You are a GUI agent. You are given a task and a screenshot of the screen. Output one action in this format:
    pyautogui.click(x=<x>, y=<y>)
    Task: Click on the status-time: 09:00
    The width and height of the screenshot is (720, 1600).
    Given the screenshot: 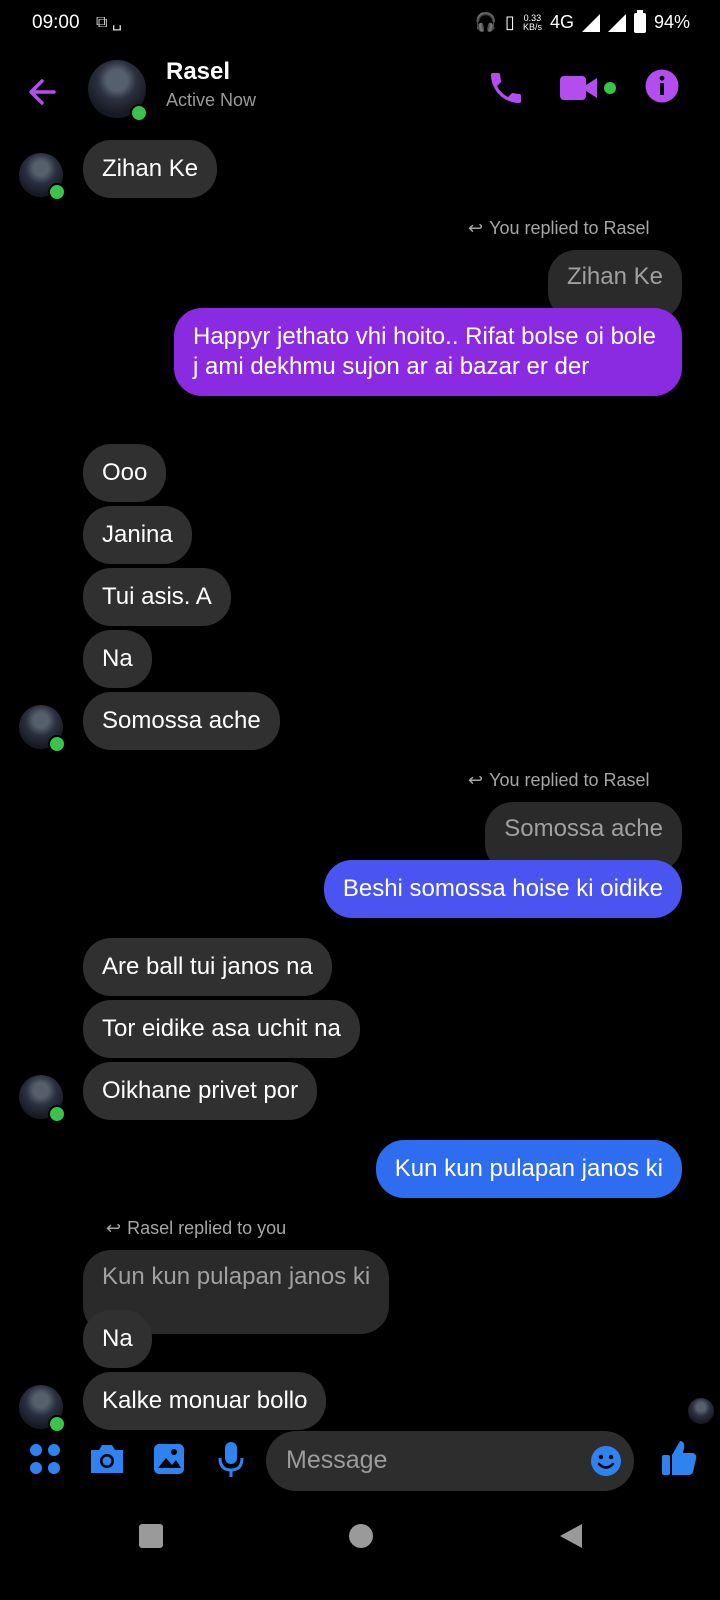 What is the action you would take?
    pyautogui.click(x=56, y=22)
    